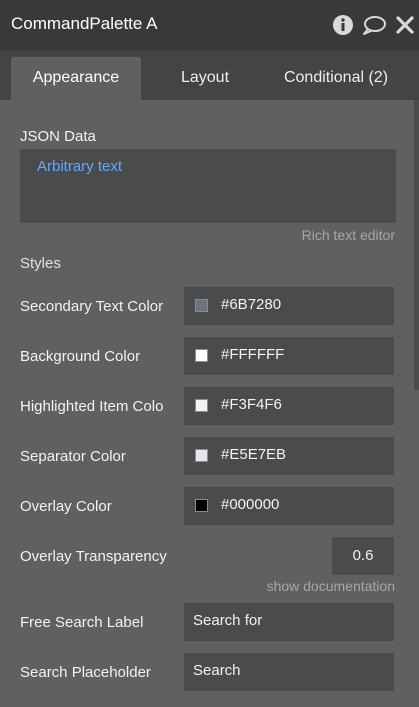 The height and width of the screenshot is (707, 419). Describe the element at coordinates (289, 672) in the screenshot. I see `search-placeholder-input: Search` at that location.